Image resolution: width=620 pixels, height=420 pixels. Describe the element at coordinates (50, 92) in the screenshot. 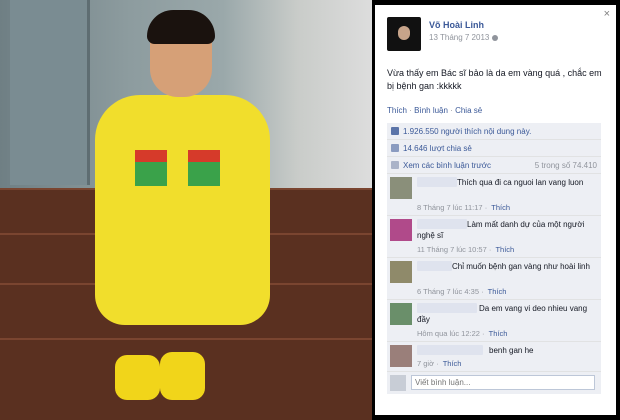

I see `photo-door` at that location.